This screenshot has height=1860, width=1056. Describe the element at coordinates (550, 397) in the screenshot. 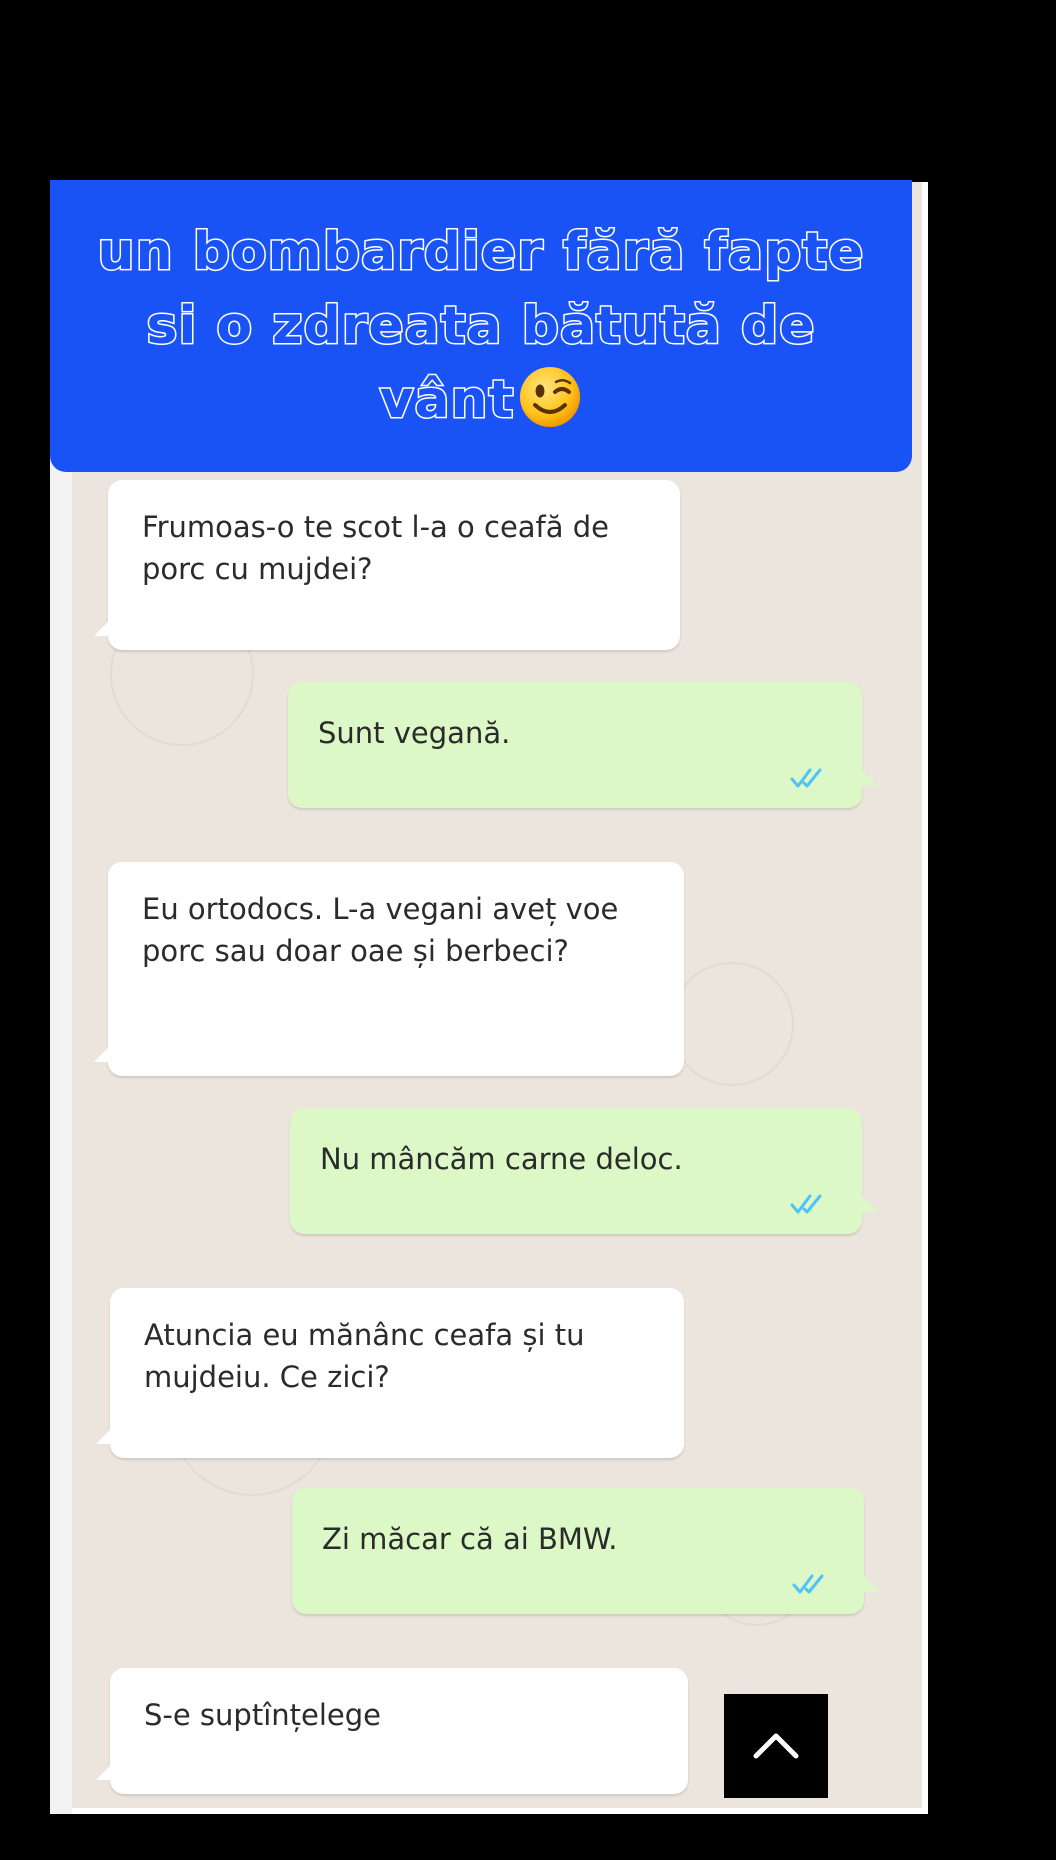

I see `winking-face-emoji` at that location.